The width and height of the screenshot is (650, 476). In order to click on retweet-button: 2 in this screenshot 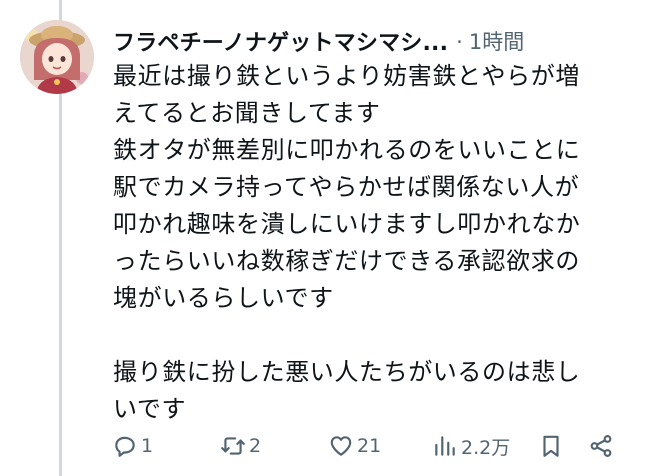, I will do `click(240, 446)`.